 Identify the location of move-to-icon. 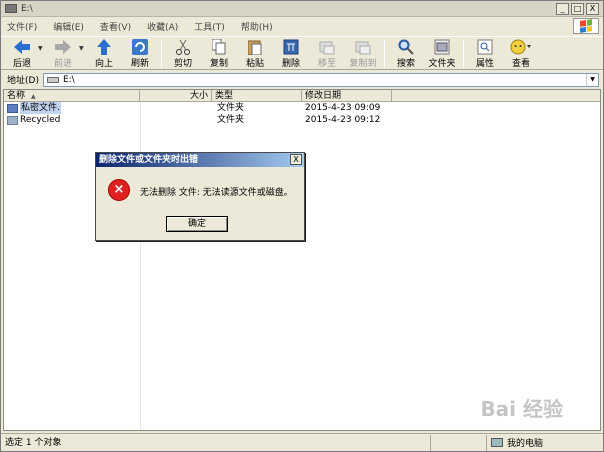
(327, 47).